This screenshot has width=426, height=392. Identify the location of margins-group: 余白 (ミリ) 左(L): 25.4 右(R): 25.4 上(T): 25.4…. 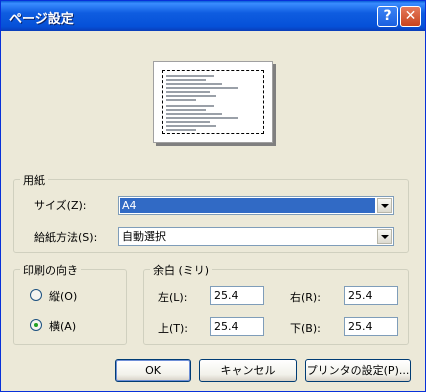
(276, 303).